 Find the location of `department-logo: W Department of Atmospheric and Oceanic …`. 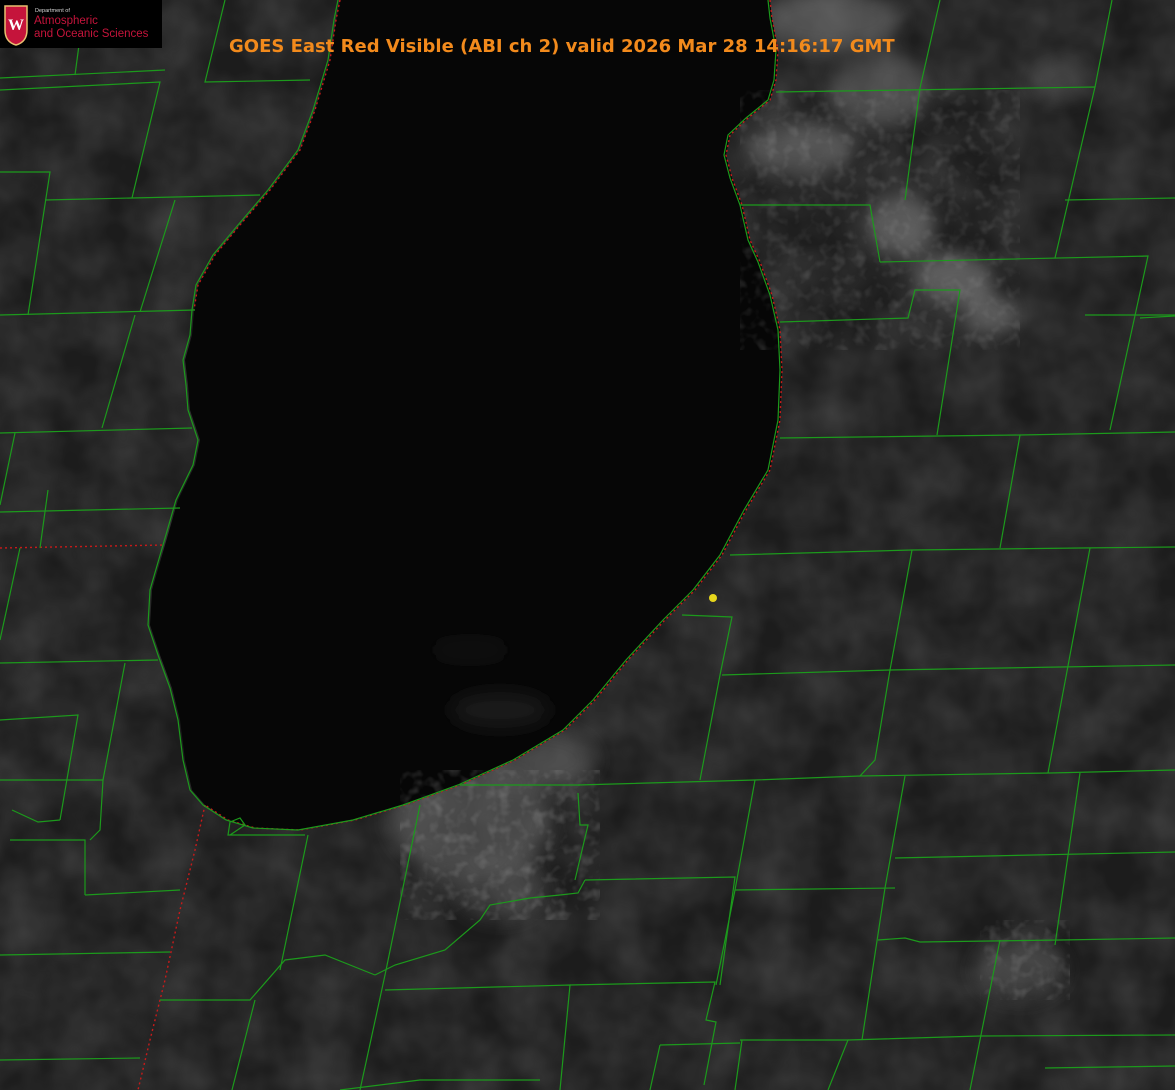

department-logo: W Department of Atmospheric and Oceanic … is located at coordinates (81, 24).